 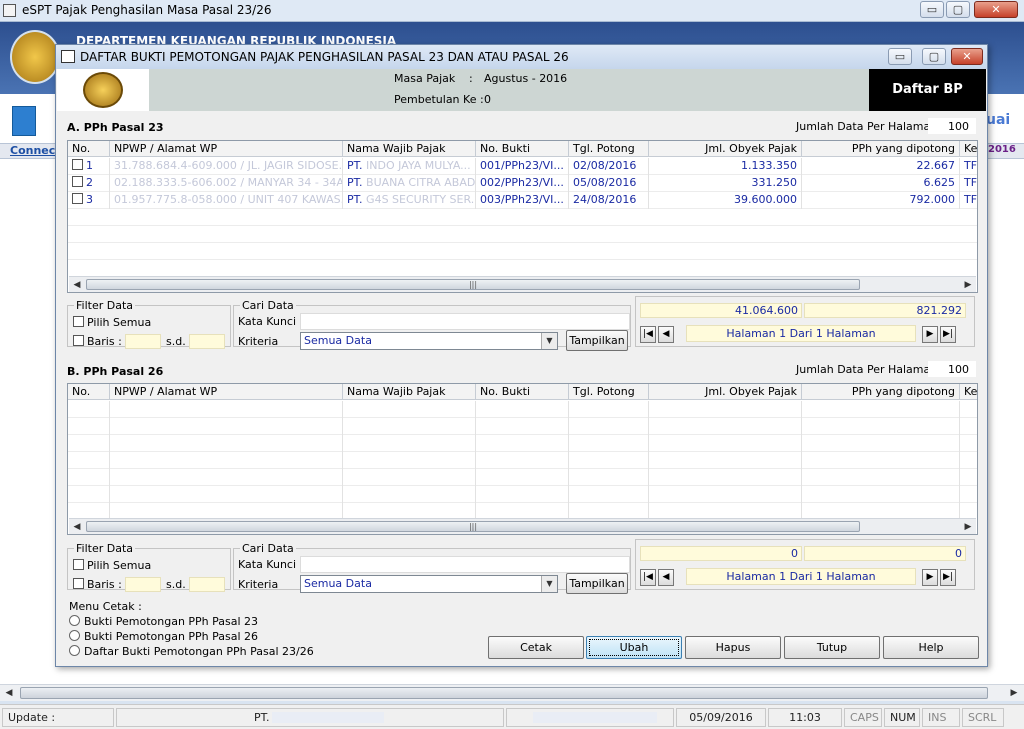 What do you see at coordinates (721, 553) in the screenshot?
I see `total-obyek-b: 0` at bounding box center [721, 553].